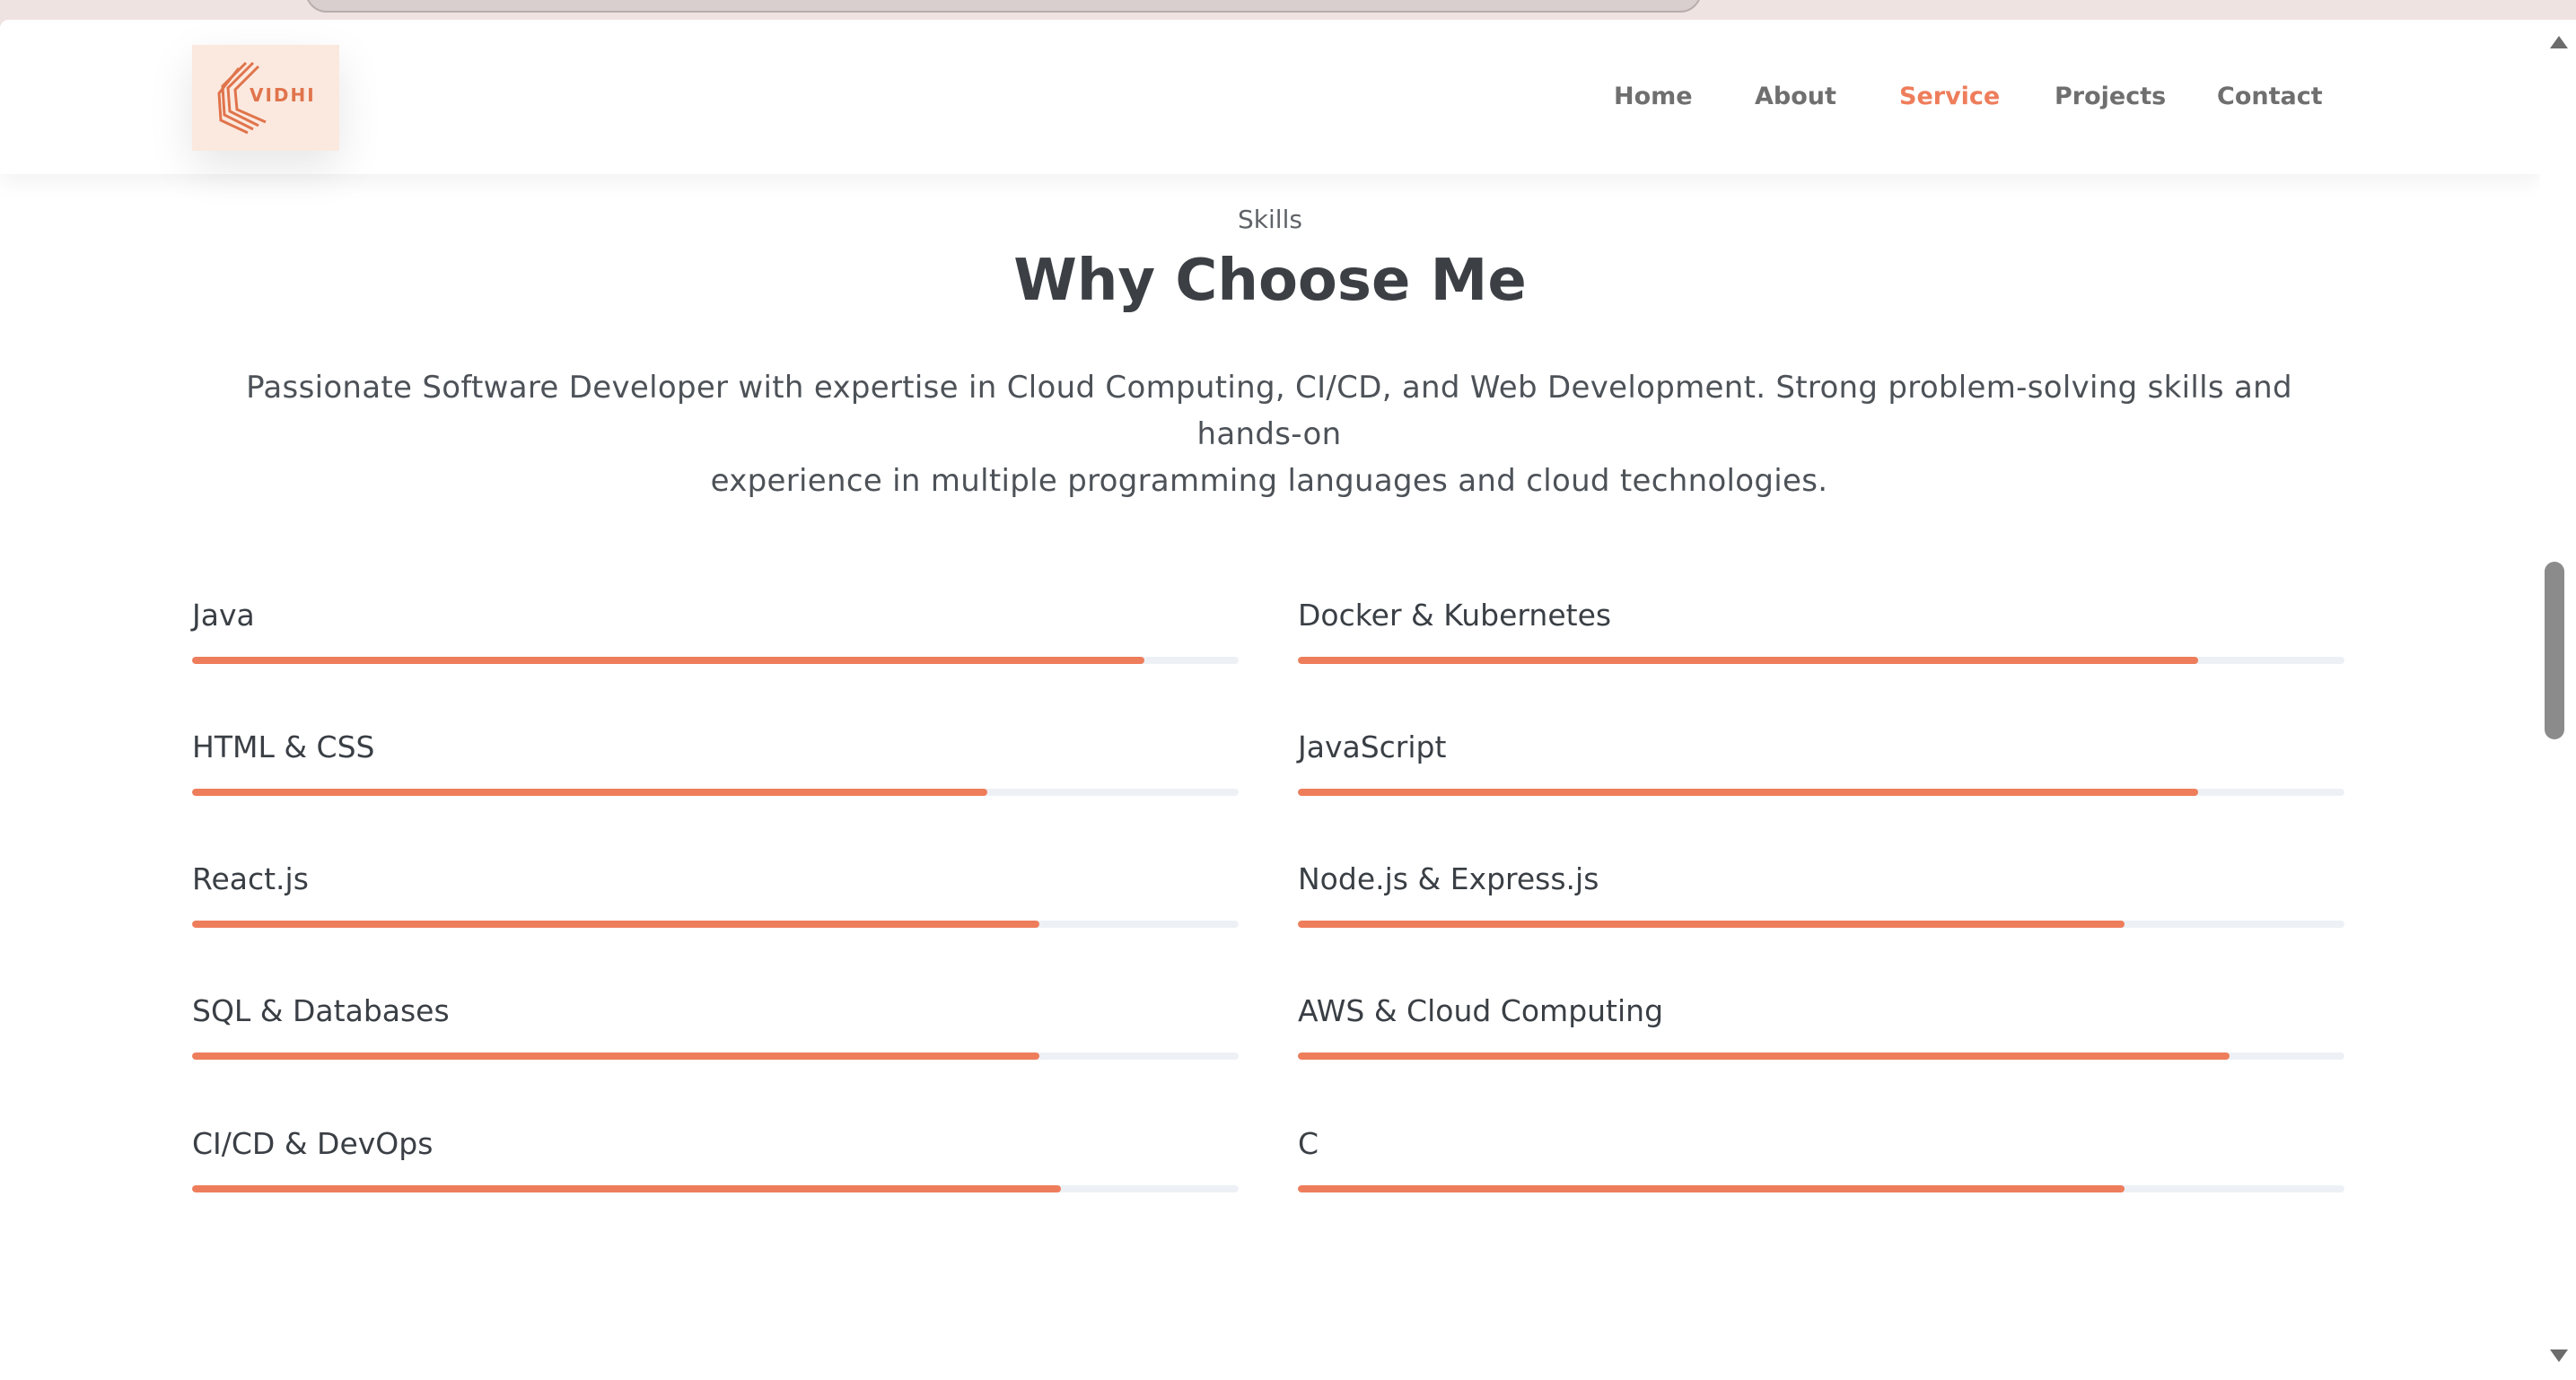  What do you see at coordinates (715, 1033) in the screenshot?
I see `skill-item: SQL & Databases` at bounding box center [715, 1033].